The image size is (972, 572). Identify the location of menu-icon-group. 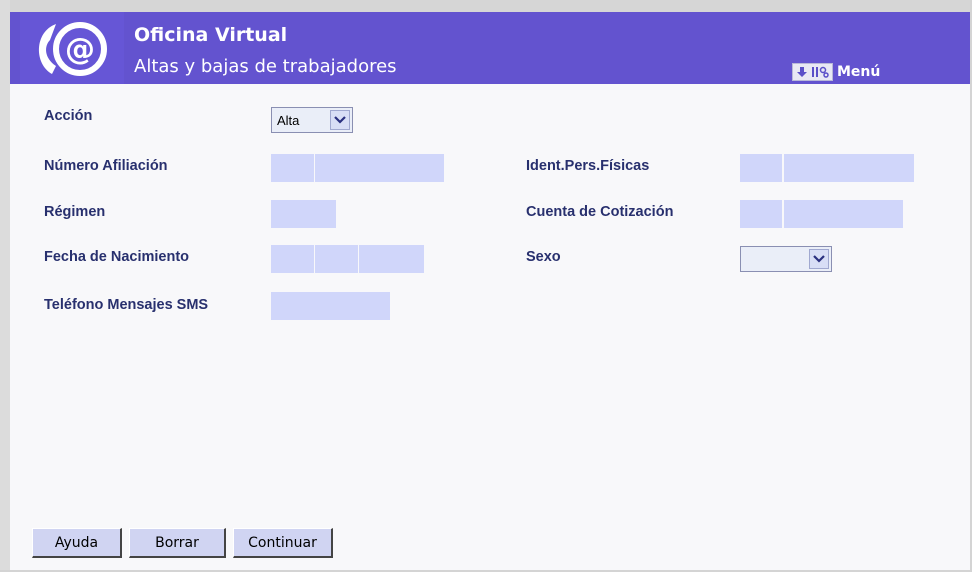
(812, 72).